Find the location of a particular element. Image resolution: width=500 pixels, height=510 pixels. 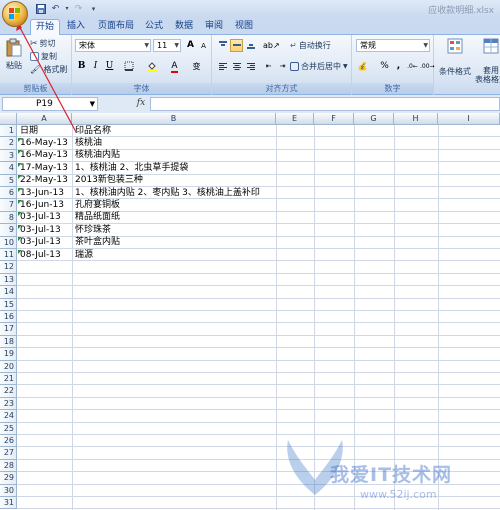

column-header-i: I is located at coordinates (469, 119).